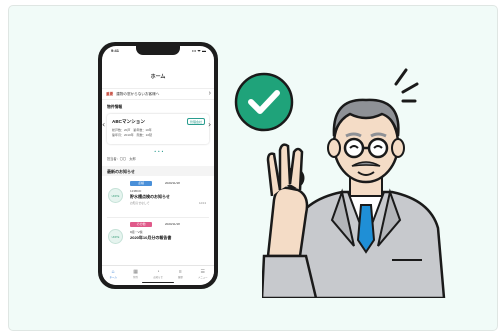  What do you see at coordinates (141, 224) in the screenshot?
I see `news-category: その他` at bounding box center [141, 224].